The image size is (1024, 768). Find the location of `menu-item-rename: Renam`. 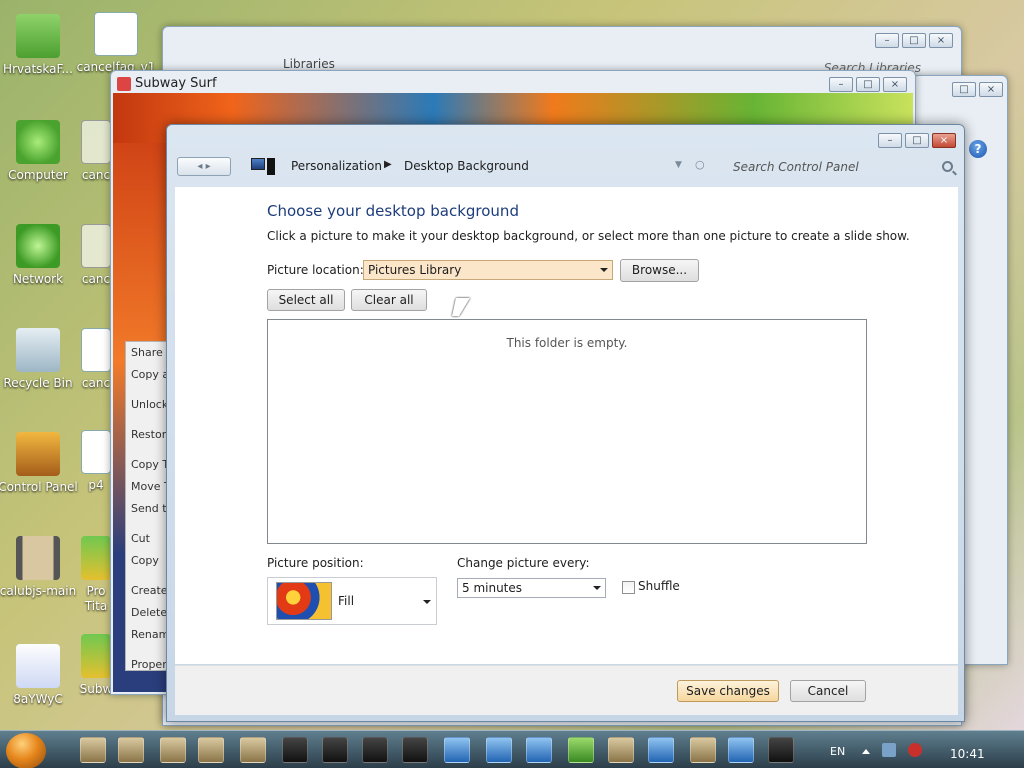

menu-item-rename: Renam is located at coordinates (146, 635).